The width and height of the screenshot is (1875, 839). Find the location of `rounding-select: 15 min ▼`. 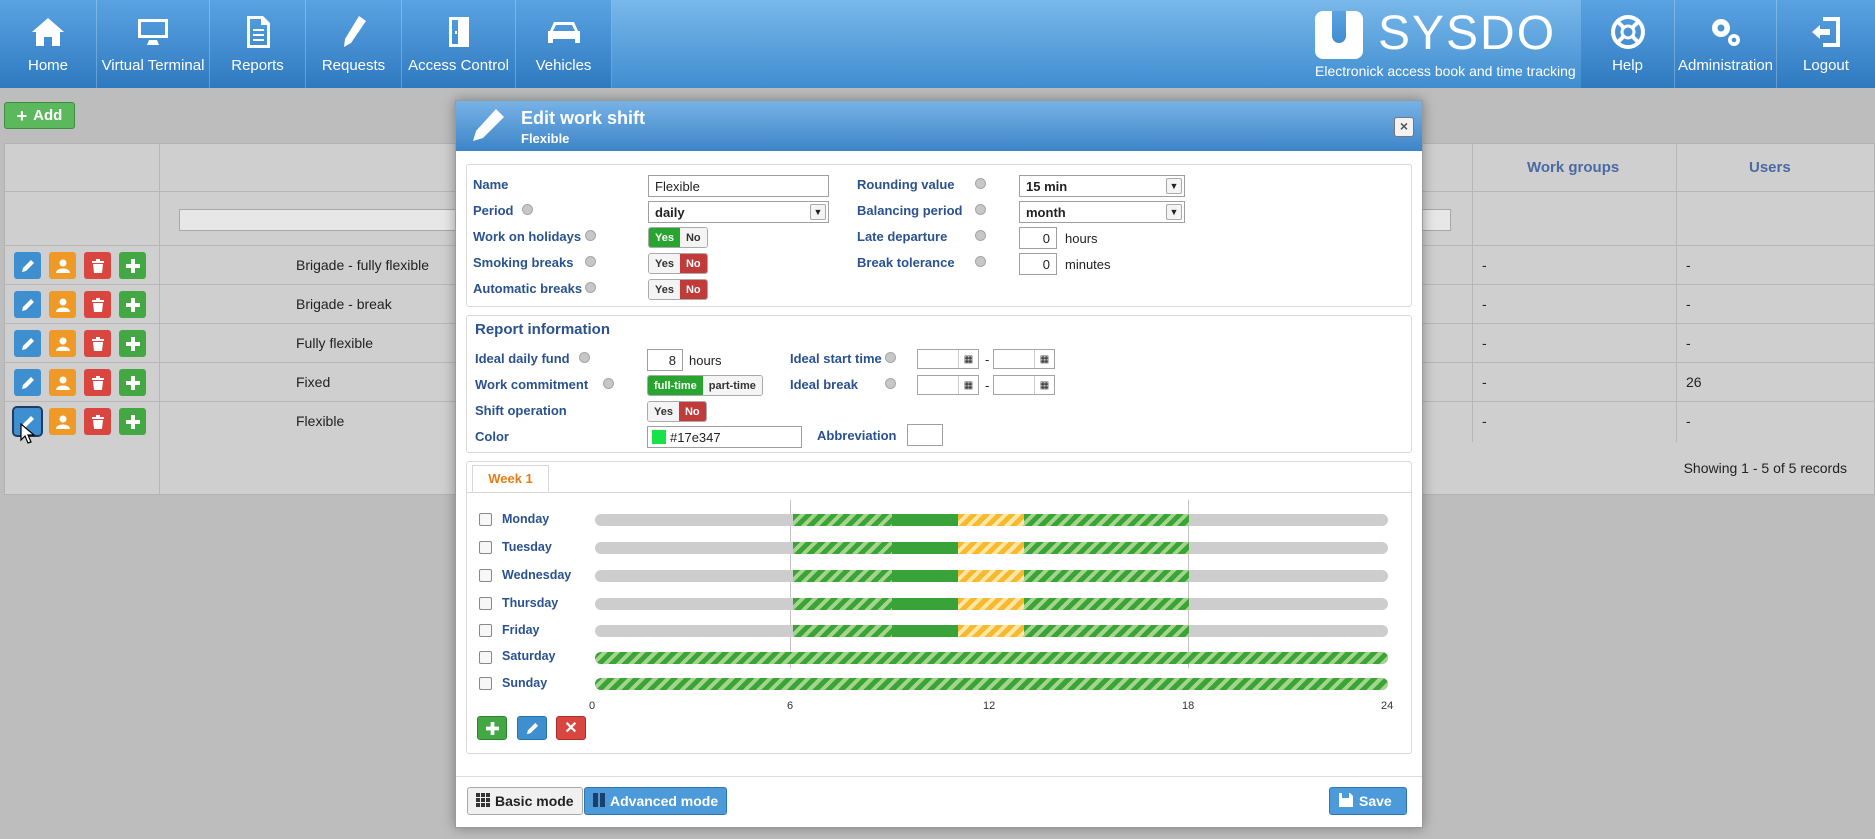

rounding-select: 15 min ▼ is located at coordinates (1102, 186).